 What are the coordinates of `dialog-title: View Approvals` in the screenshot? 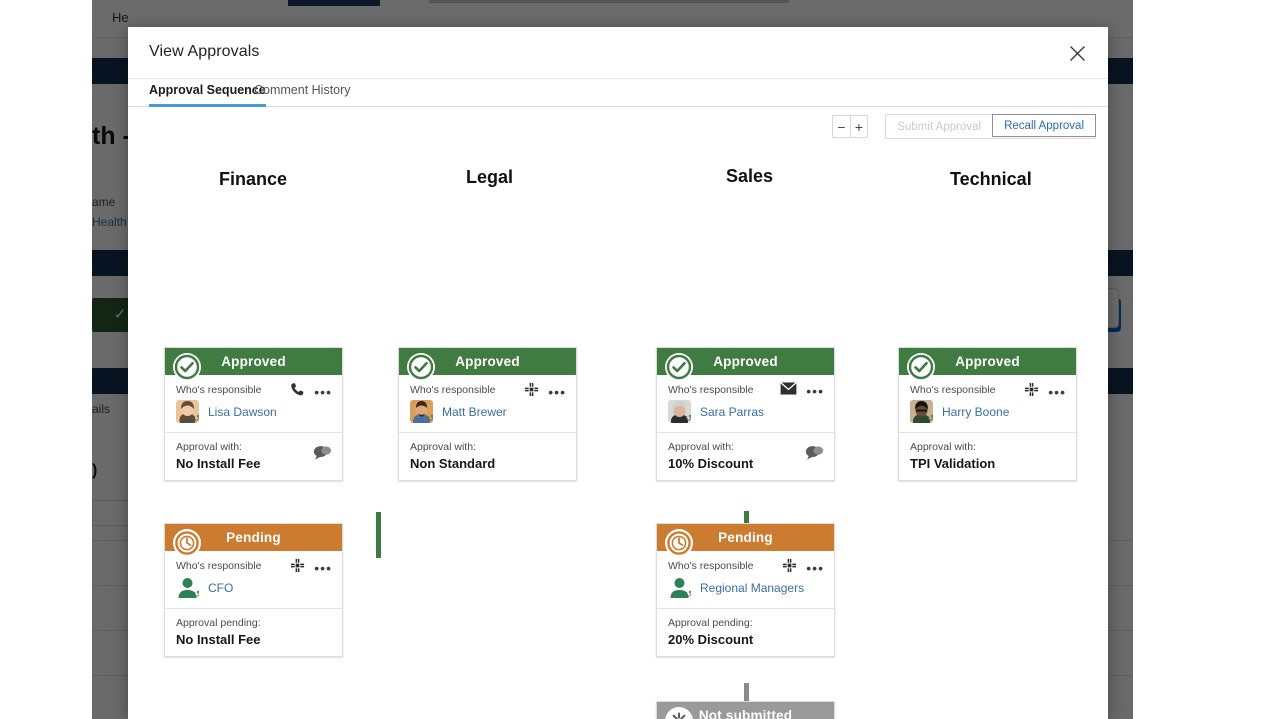 It's located at (204, 51).